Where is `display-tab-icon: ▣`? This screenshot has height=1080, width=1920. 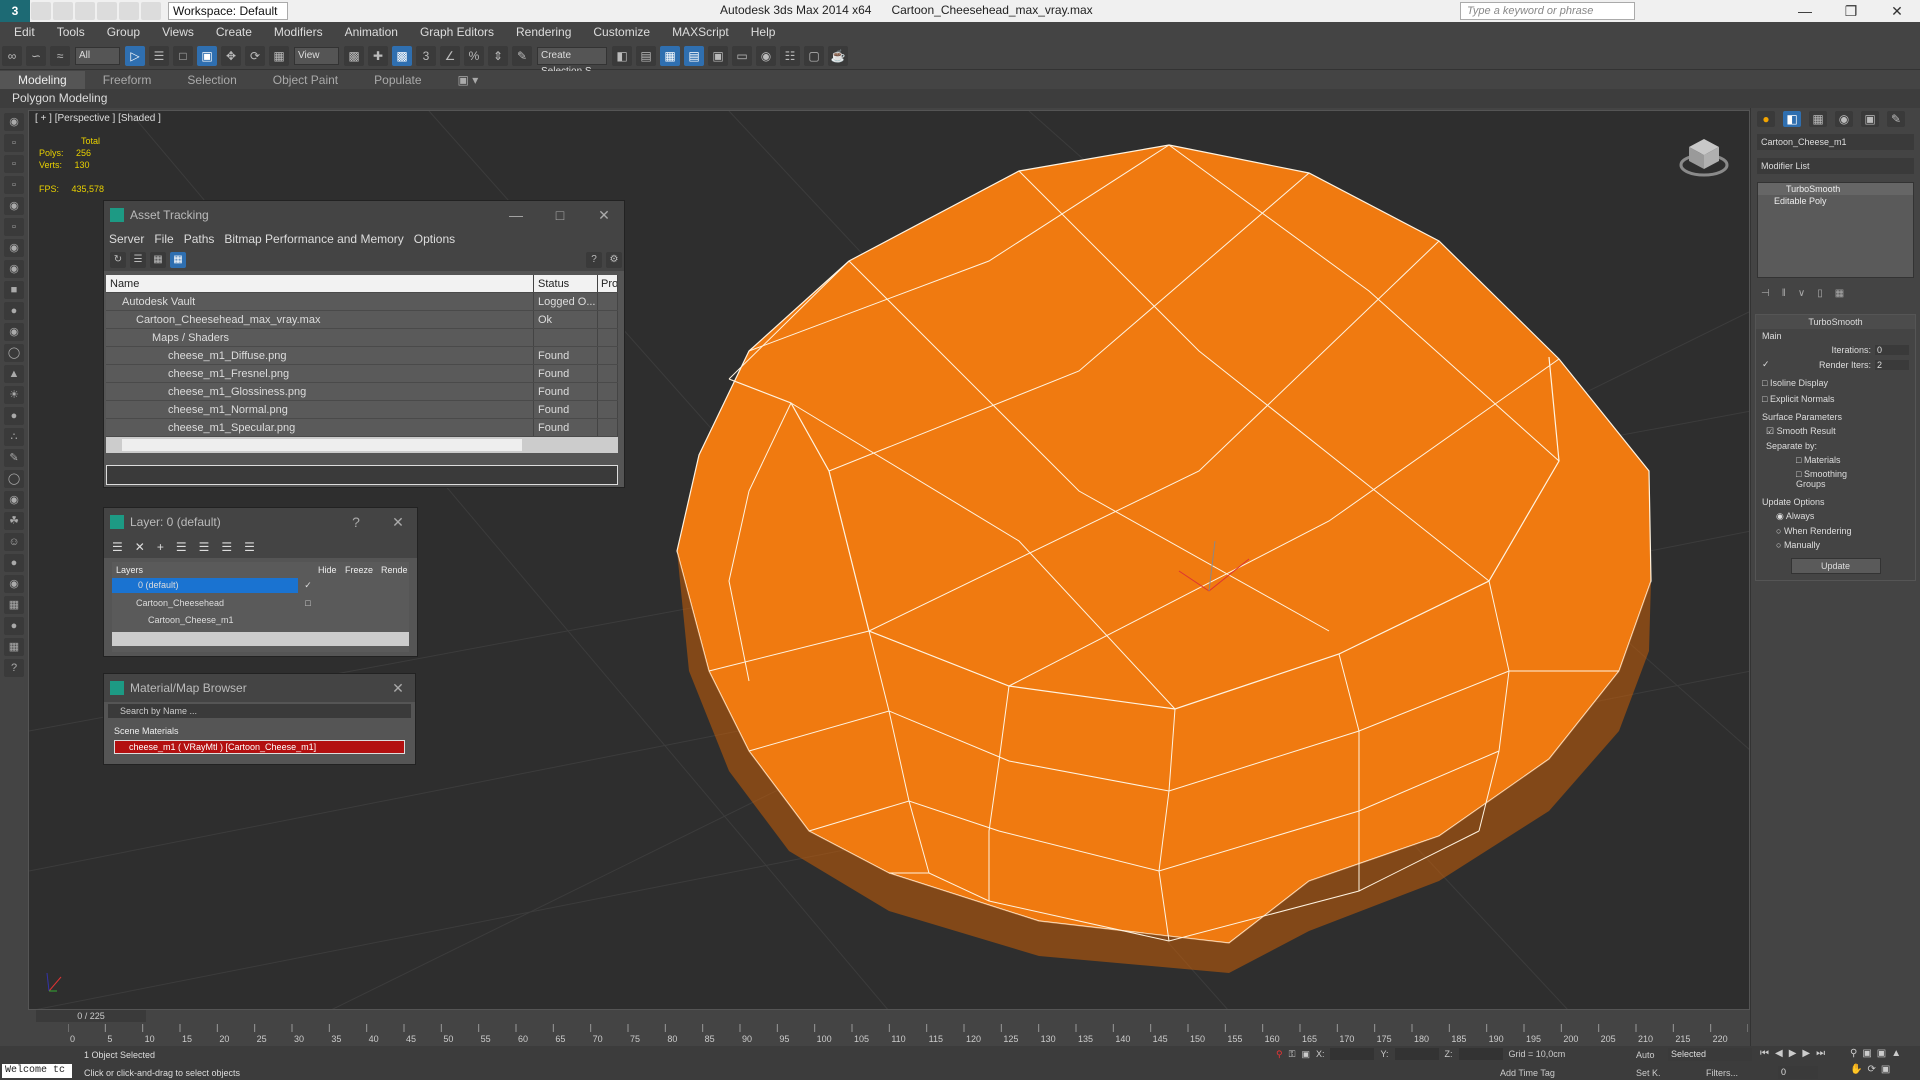 display-tab-icon: ▣ is located at coordinates (1870, 119).